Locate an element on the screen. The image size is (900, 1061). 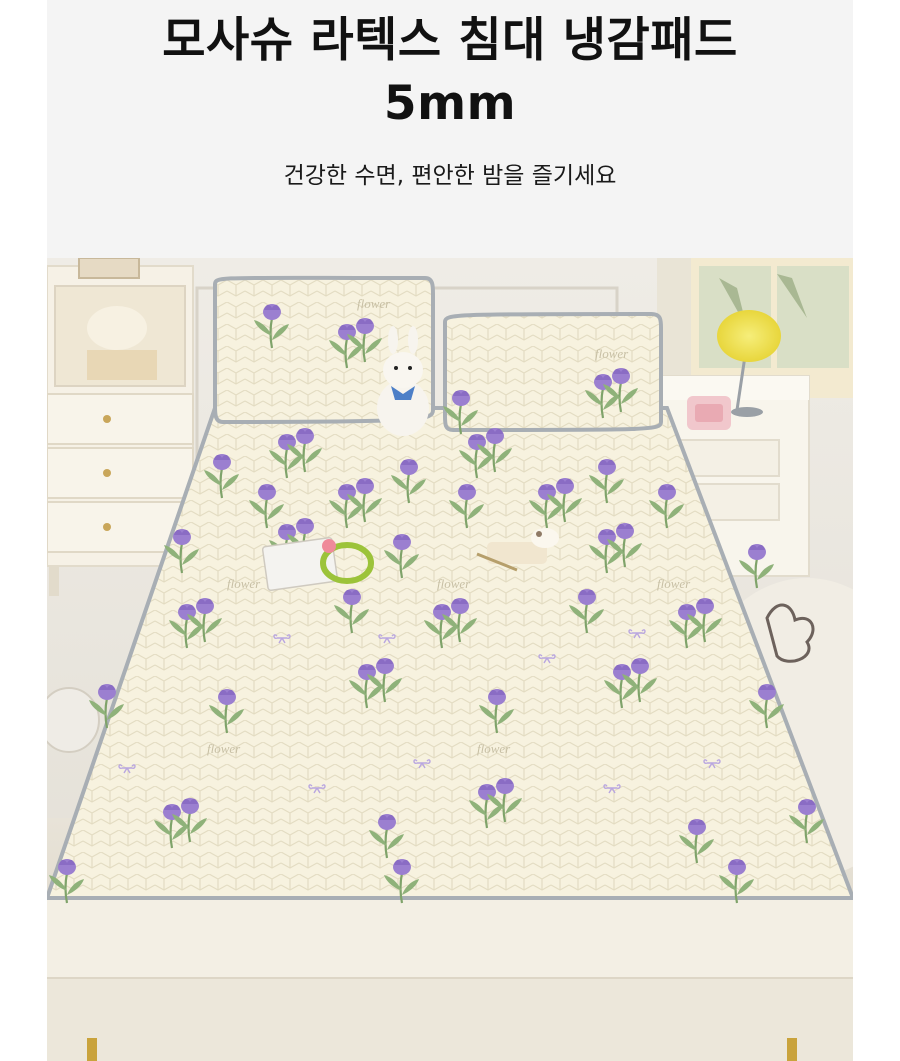
pillow-word-1: flower is located at coordinates (374, 303).